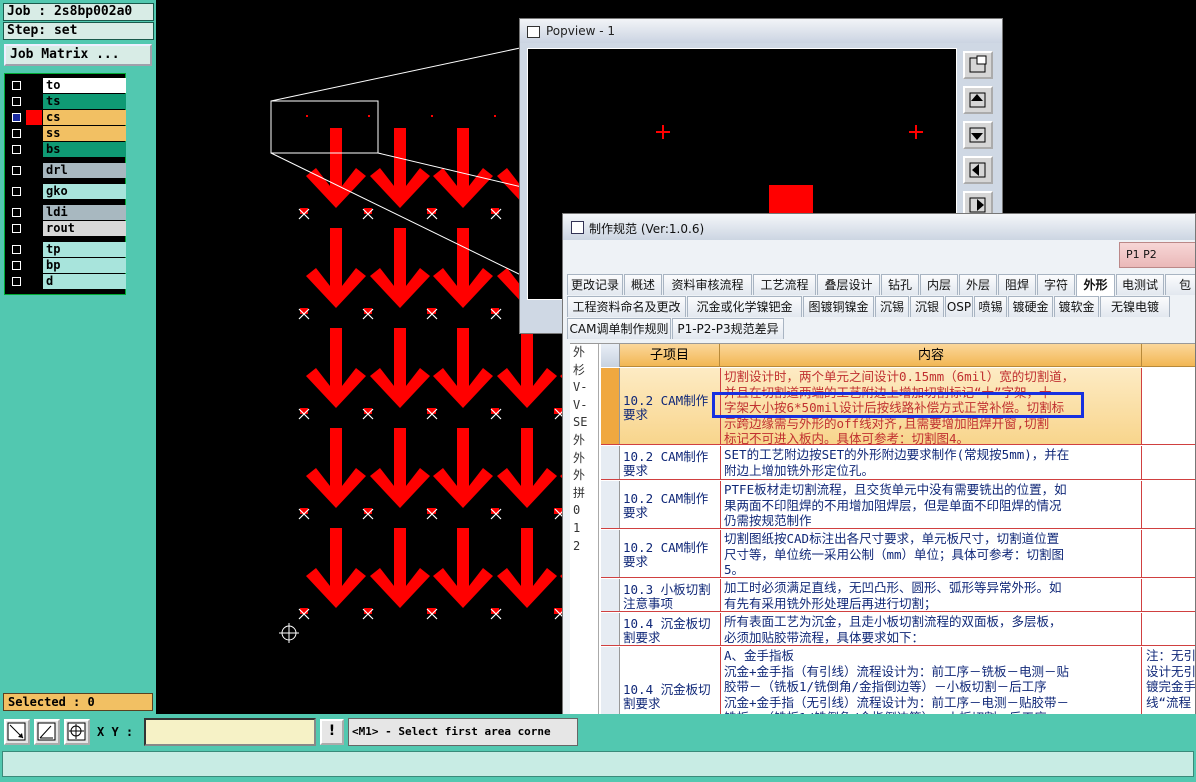 Image resolution: width=1196 pixels, height=782 pixels. What do you see at coordinates (892, 306) in the screenshot?
I see `tab-tabs_row2-3: 沉锡` at bounding box center [892, 306].